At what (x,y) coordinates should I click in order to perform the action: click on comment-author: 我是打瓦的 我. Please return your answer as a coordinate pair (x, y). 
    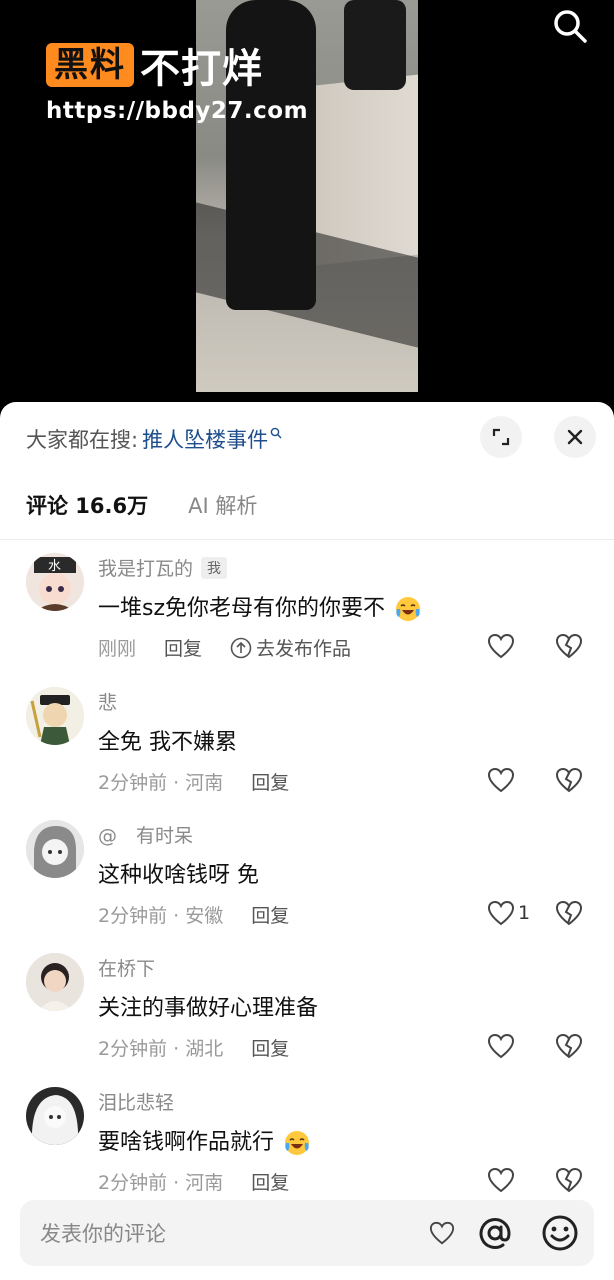
    Looking at the image, I should click on (163, 567).